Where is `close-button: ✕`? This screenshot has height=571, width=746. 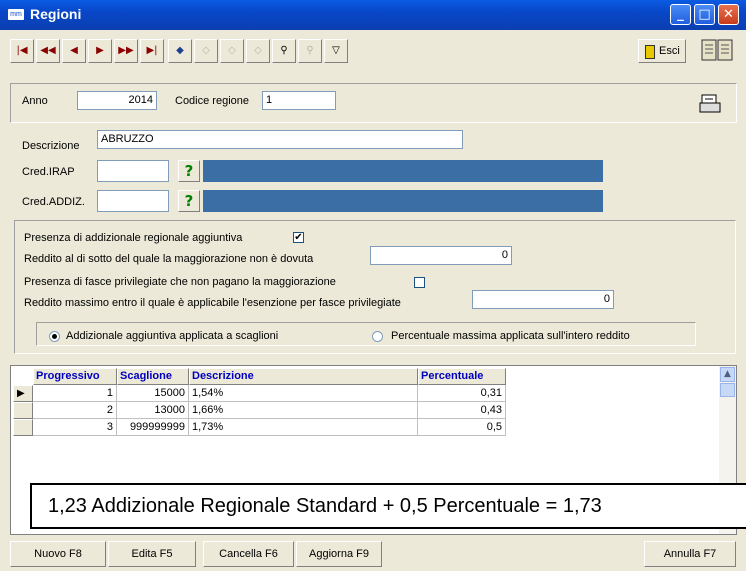
close-button: ✕ is located at coordinates (728, 14).